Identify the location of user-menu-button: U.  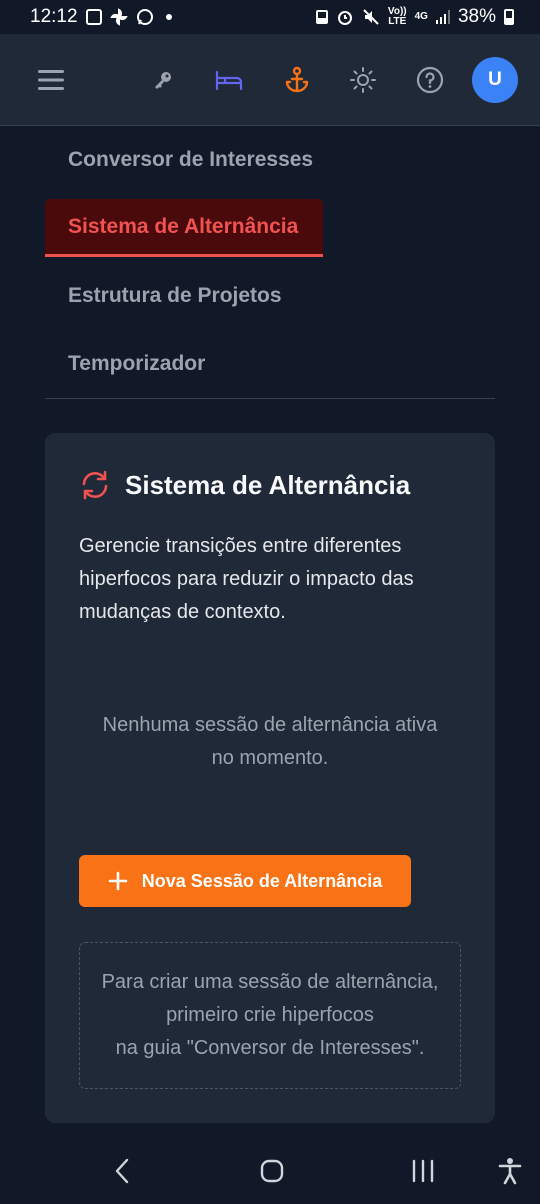
(495, 80).